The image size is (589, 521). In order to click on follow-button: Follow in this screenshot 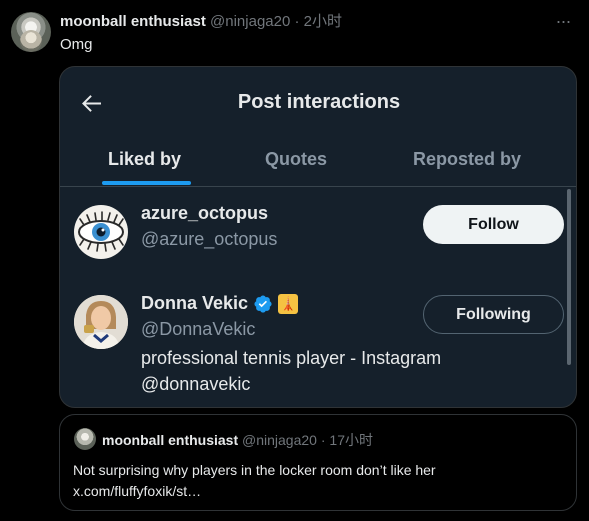, I will do `click(493, 224)`.